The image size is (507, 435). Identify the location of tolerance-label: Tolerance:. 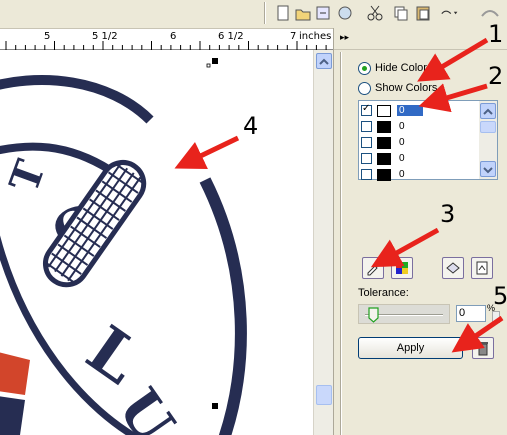
(383, 293).